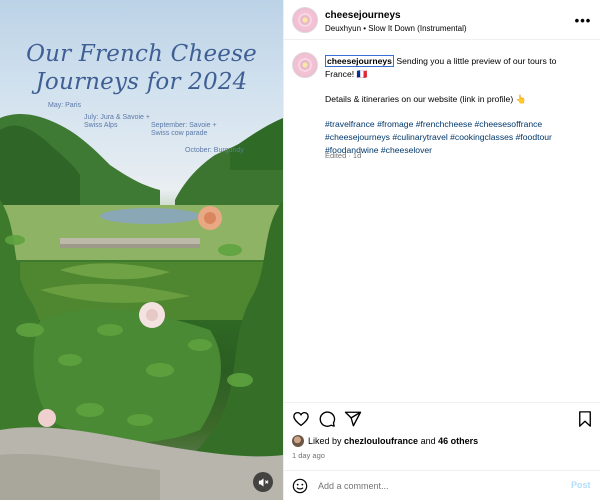 The height and width of the screenshot is (500, 600). What do you see at coordinates (141, 54) in the screenshot?
I see `media-title-line-1: Our French Cheese` at bounding box center [141, 54].